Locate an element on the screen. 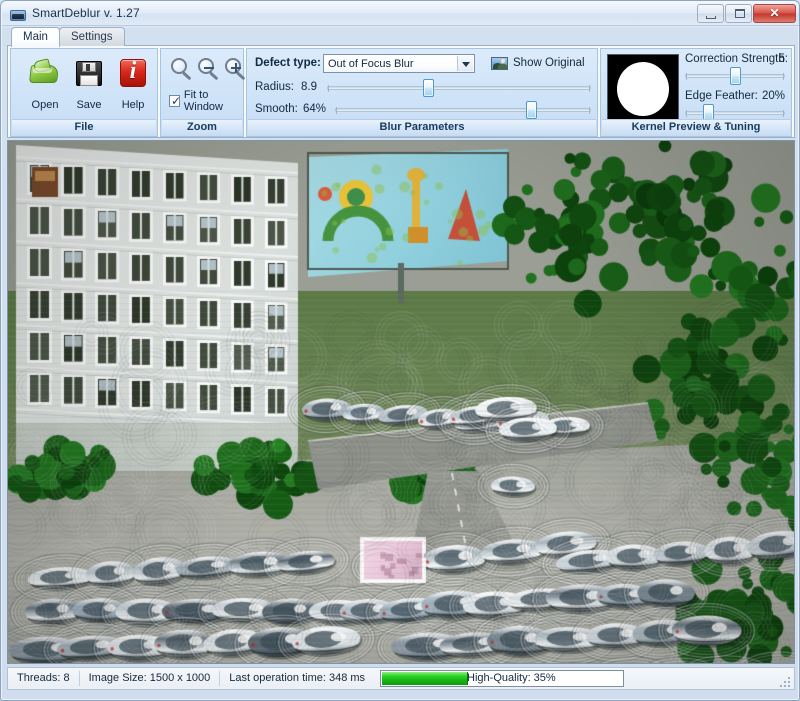 This screenshot has width=800, height=701. smooth-slider-row: Smooth: 64% is located at coordinates (425, 110).